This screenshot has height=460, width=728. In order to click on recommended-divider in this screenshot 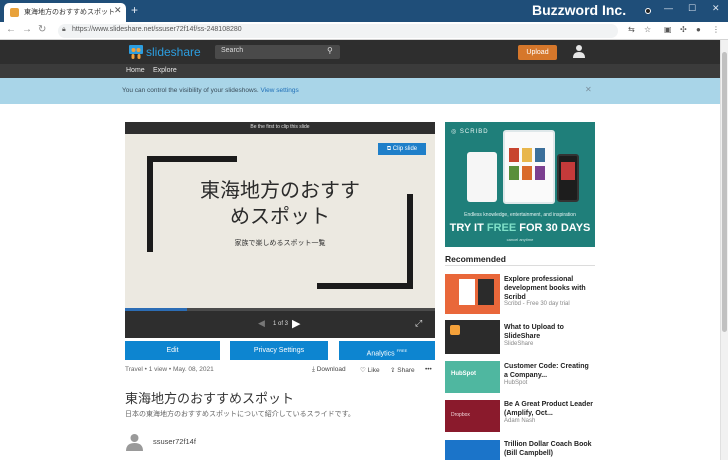, I will do `click(520, 265)`.